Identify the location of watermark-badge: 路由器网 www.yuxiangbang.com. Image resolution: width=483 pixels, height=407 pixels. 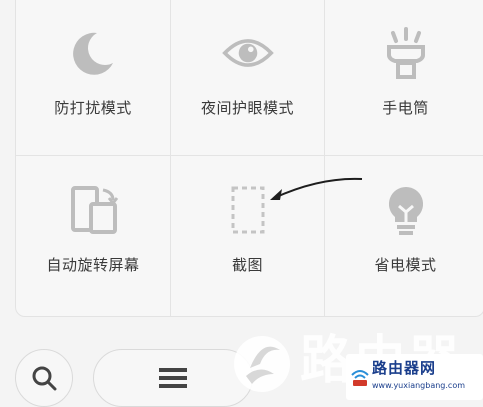
(414, 377).